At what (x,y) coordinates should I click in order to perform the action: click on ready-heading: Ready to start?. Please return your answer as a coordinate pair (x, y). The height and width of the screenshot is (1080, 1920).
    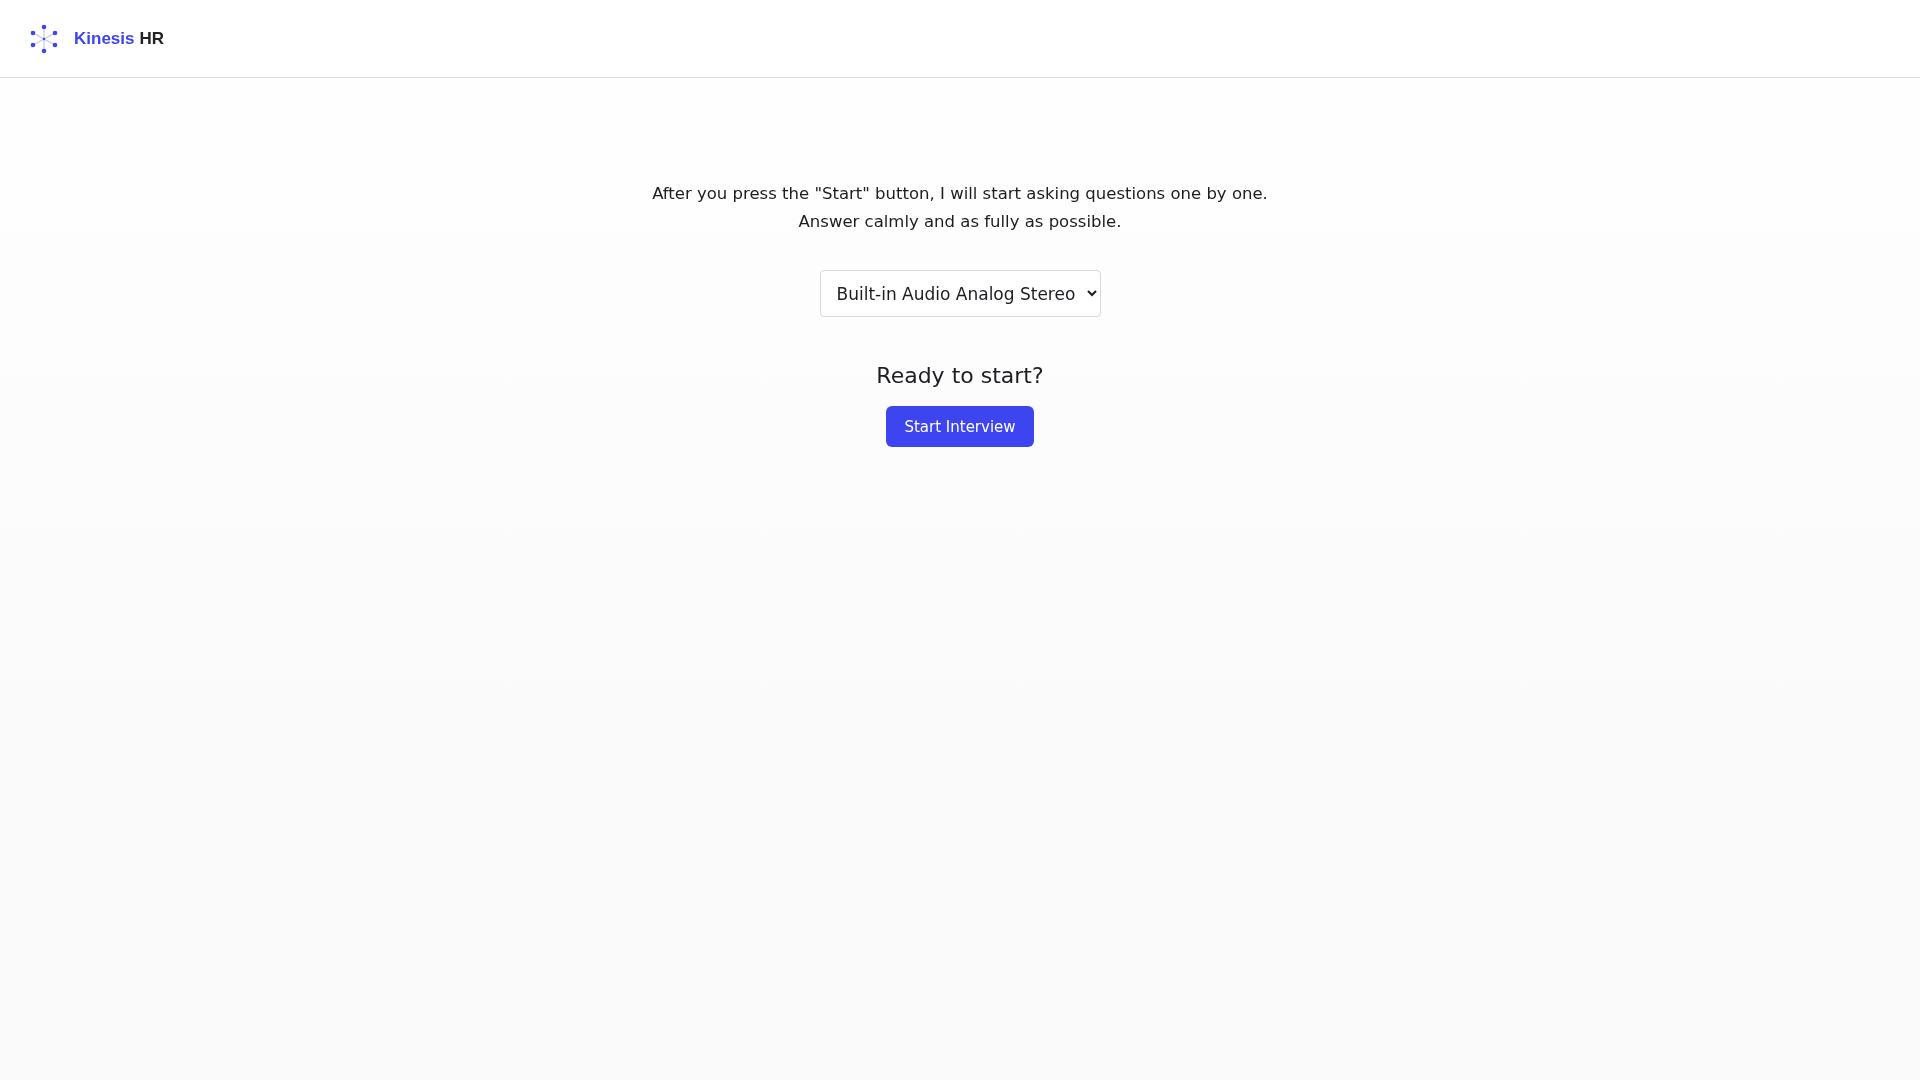
    Looking at the image, I should click on (960, 375).